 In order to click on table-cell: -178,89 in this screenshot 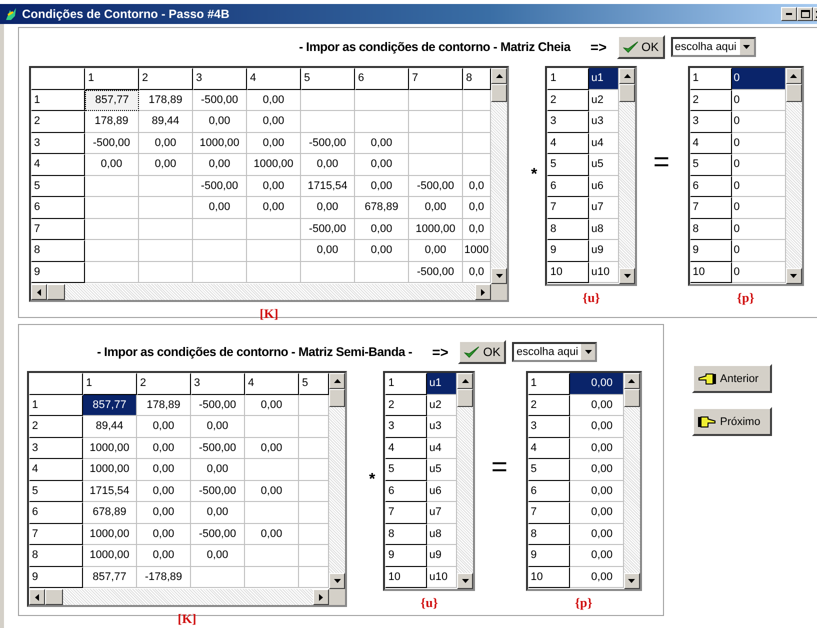, I will do `click(164, 577)`.